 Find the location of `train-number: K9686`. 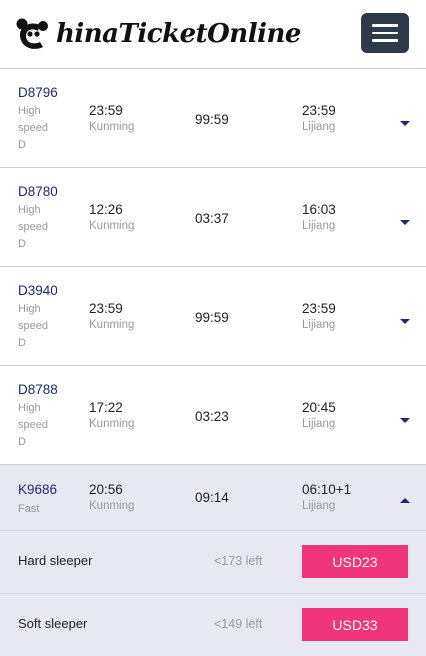

train-number: K9686 is located at coordinates (38, 489).